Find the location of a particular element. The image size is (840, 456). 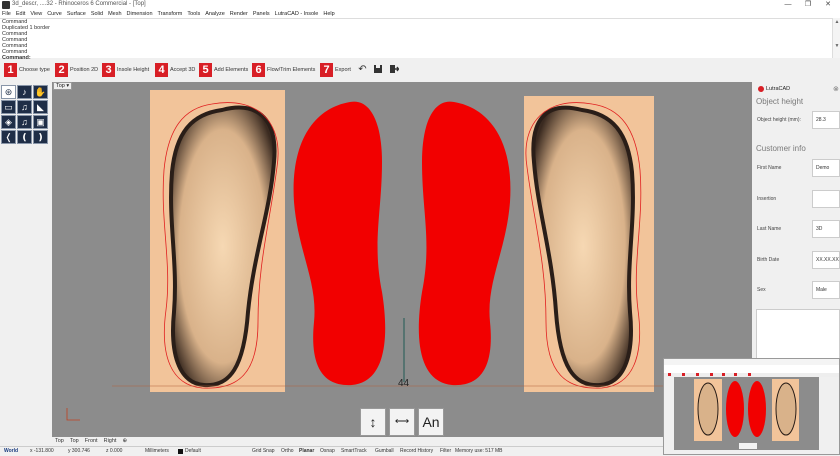

sex-field: Male is located at coordinates (826, 290).